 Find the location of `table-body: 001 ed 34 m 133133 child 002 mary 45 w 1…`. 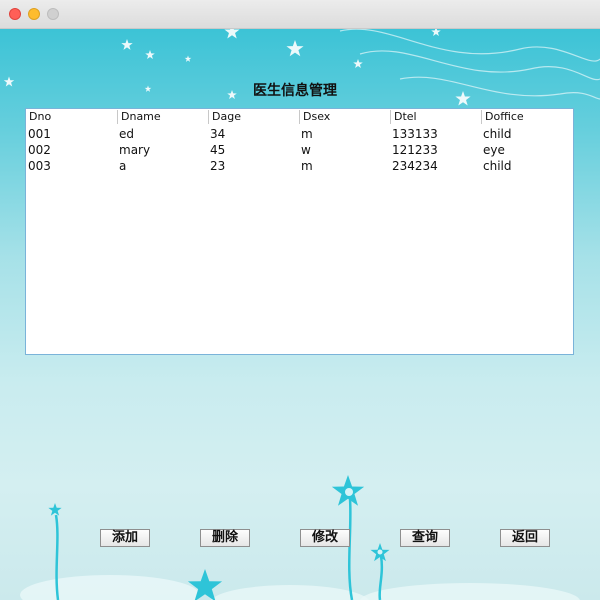

table-body: 001 ed 34 m 133133 child 002 mary 45 w 1… is located at coordinates (299, 150).